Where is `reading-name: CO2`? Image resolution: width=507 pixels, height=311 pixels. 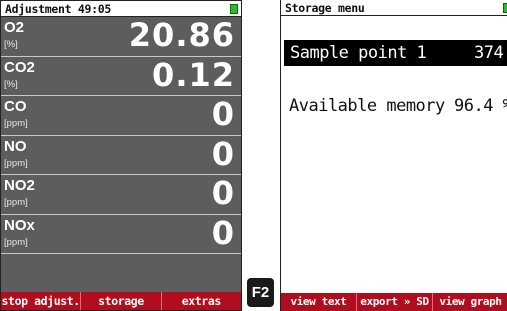
reading-name: CO2 is located at coordinates (19, 67).